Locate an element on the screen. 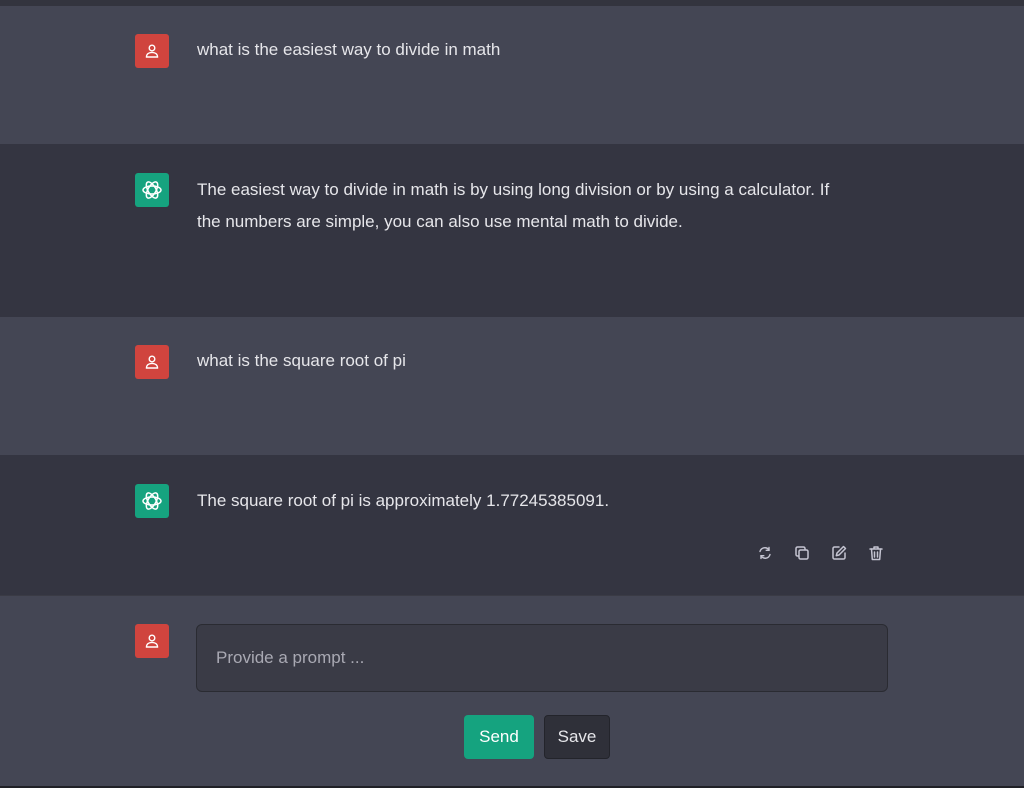  send-button: Send is located at coordinates (499, 737).